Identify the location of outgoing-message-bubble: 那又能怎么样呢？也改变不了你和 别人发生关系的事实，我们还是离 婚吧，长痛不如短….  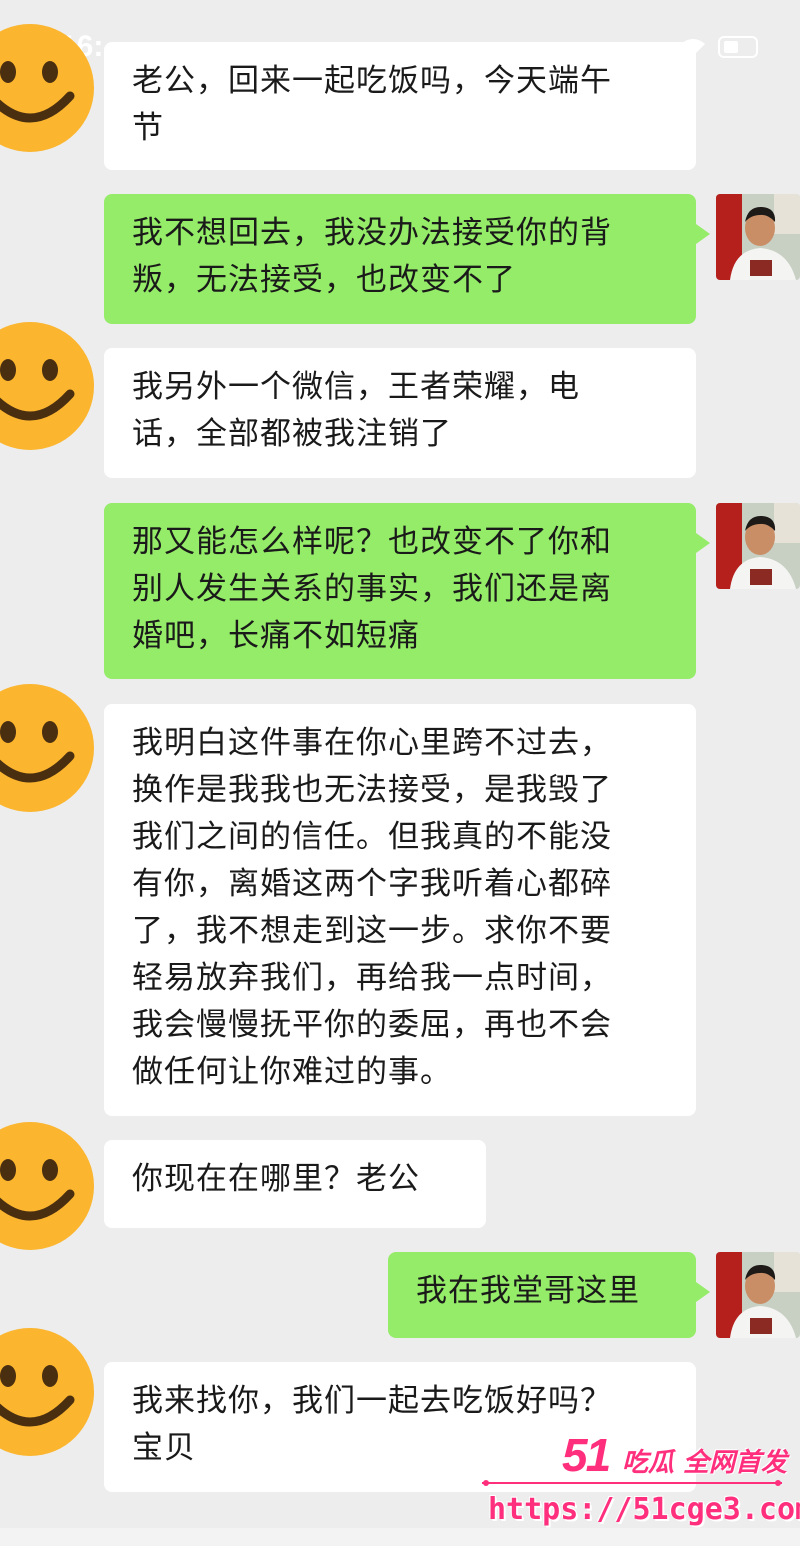
(407, 591).